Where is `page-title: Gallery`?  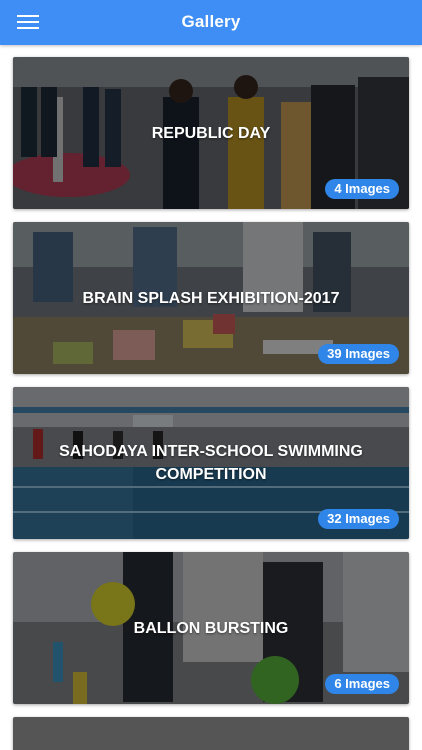 page-title: Gallery is located at coordinates (211, 21).